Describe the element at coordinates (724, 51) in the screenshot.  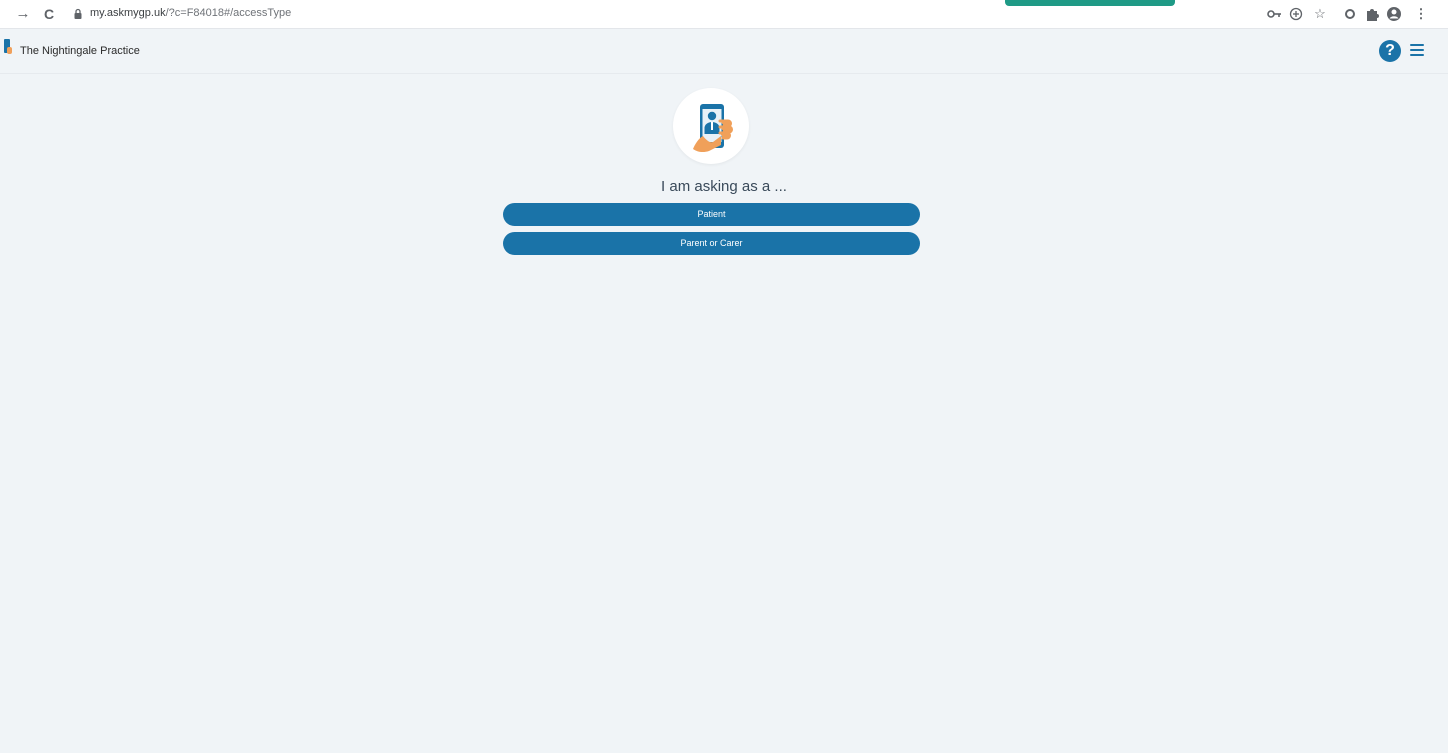
I see `app-header: The Nightingale Practice ?` at that location.